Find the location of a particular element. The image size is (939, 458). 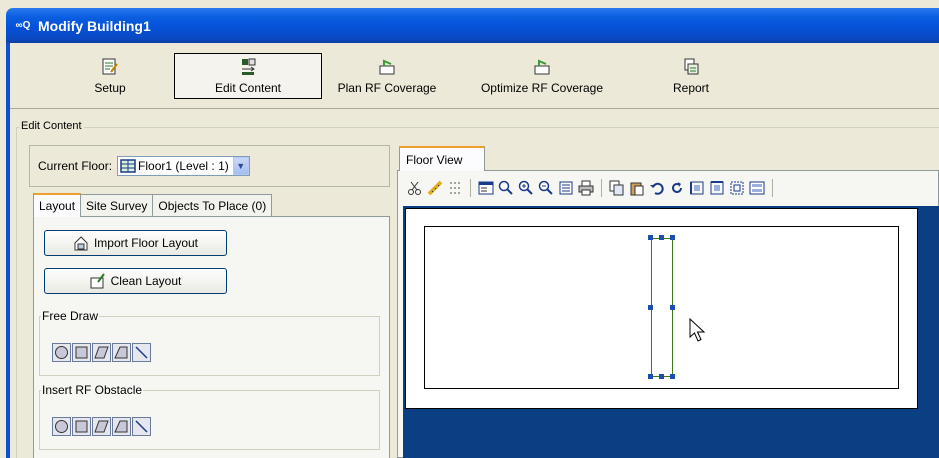

edit-content-icon is located at coordinates (248, 67).